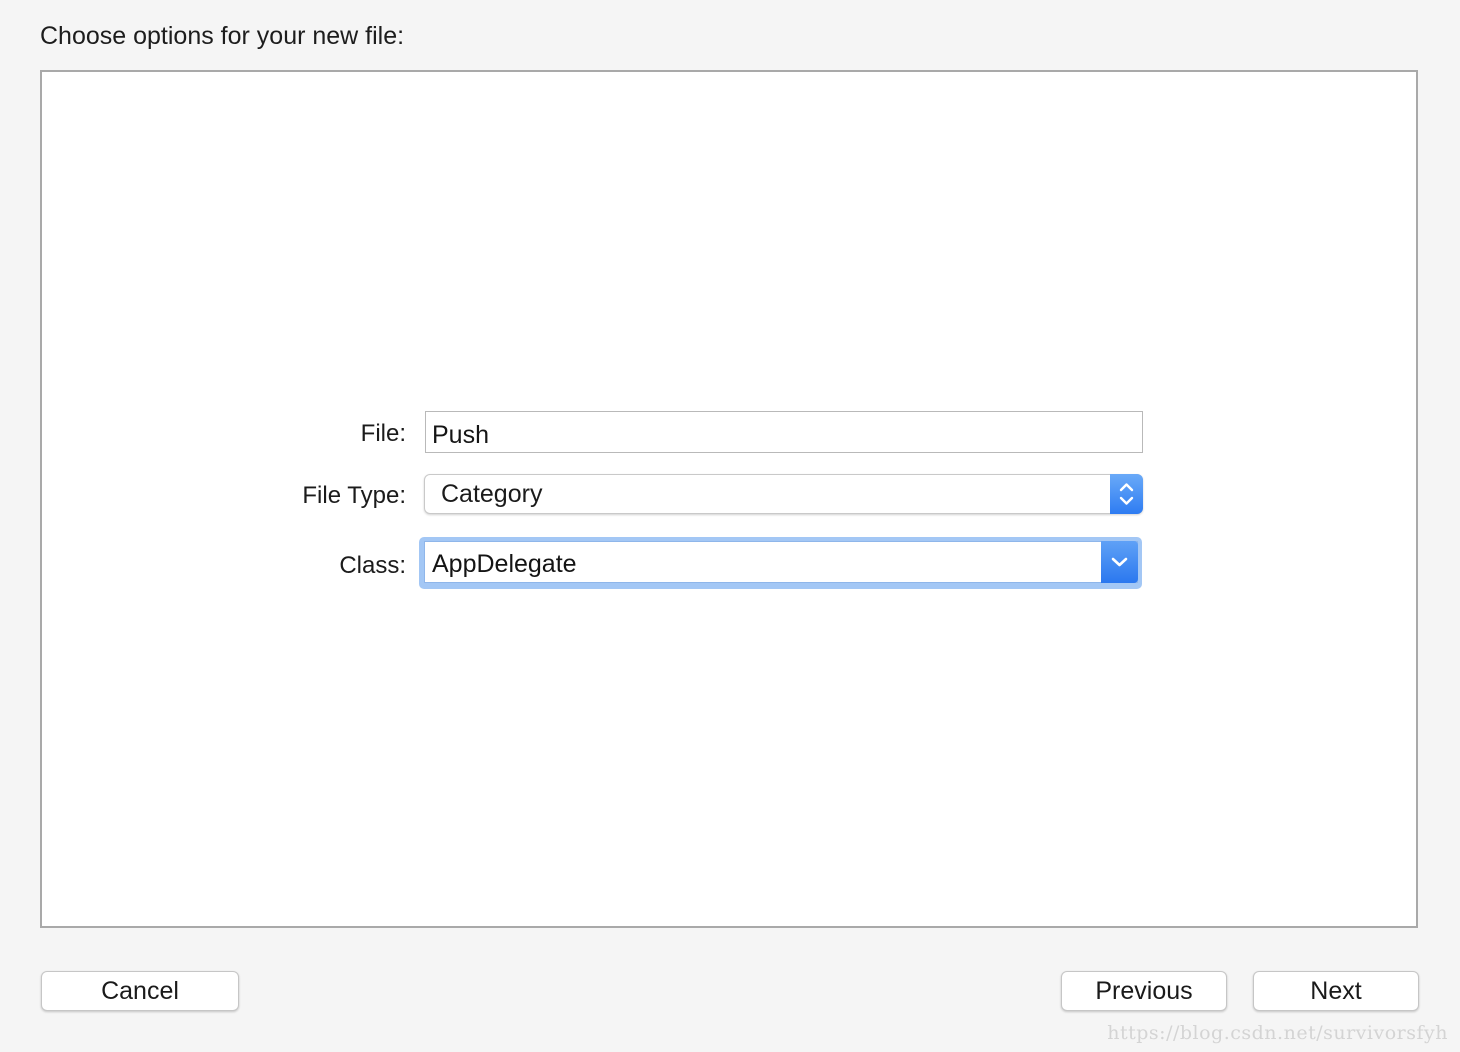 The image size is (1460, 1052). Describe the element at coordinates (783, 494) in the screenshot. I see `file-type-popup: Category` at that location.